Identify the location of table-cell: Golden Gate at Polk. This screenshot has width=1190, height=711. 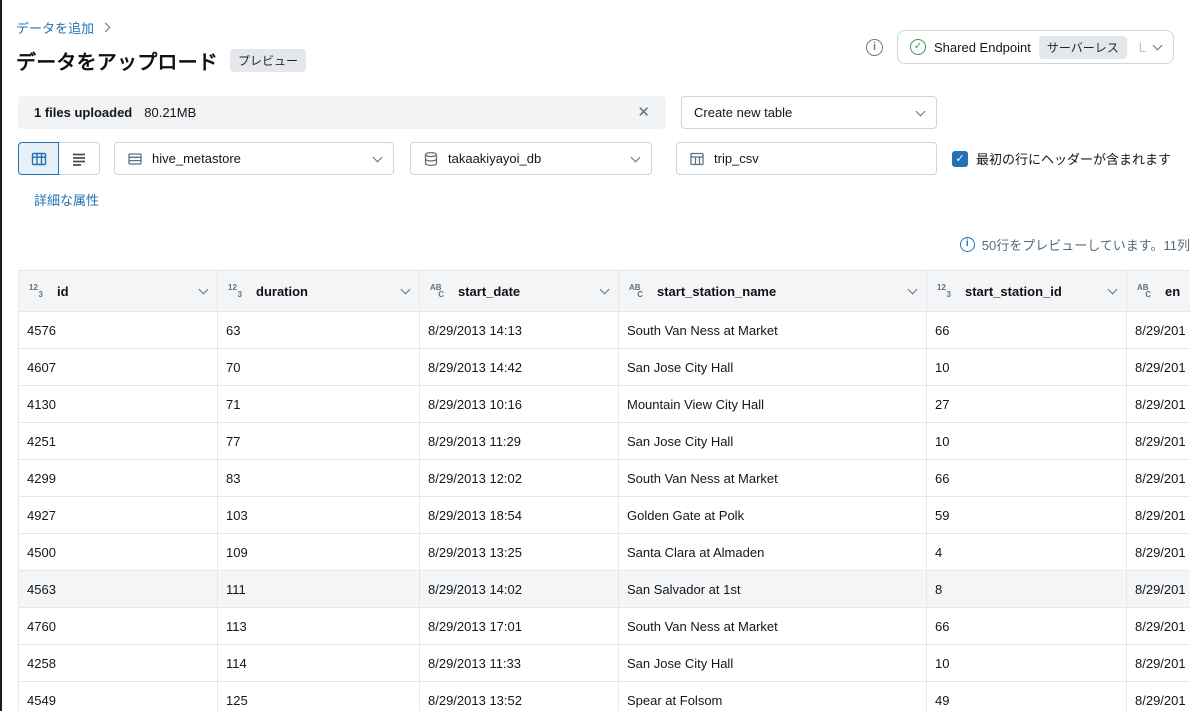
(772, 515).